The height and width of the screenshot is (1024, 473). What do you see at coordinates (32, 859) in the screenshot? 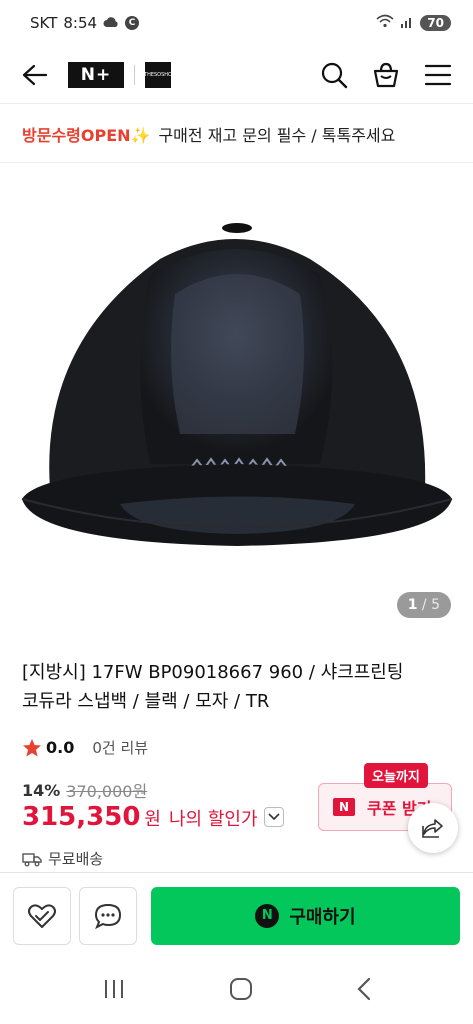
I see `truck-icon` at bounding box center [32, 859].